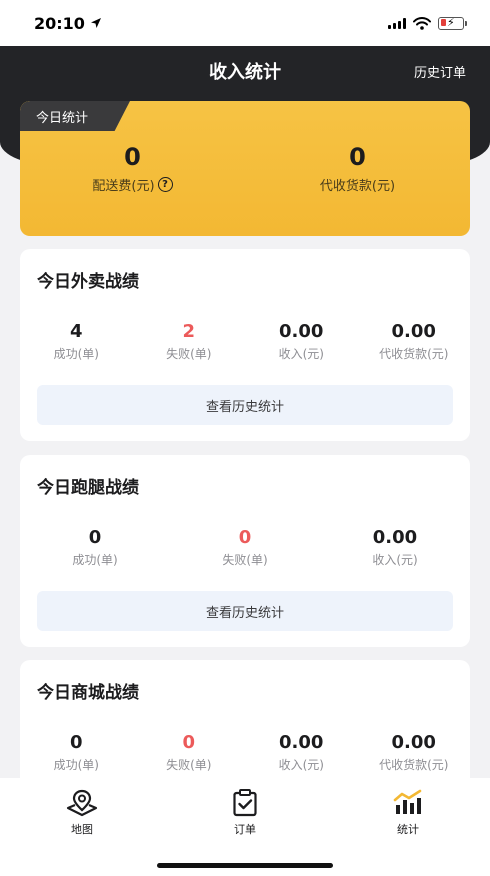  I want to click on errand-stats: 0 成功(单) 0 失败(单) 0.00 收入(元), so click(245, 547).